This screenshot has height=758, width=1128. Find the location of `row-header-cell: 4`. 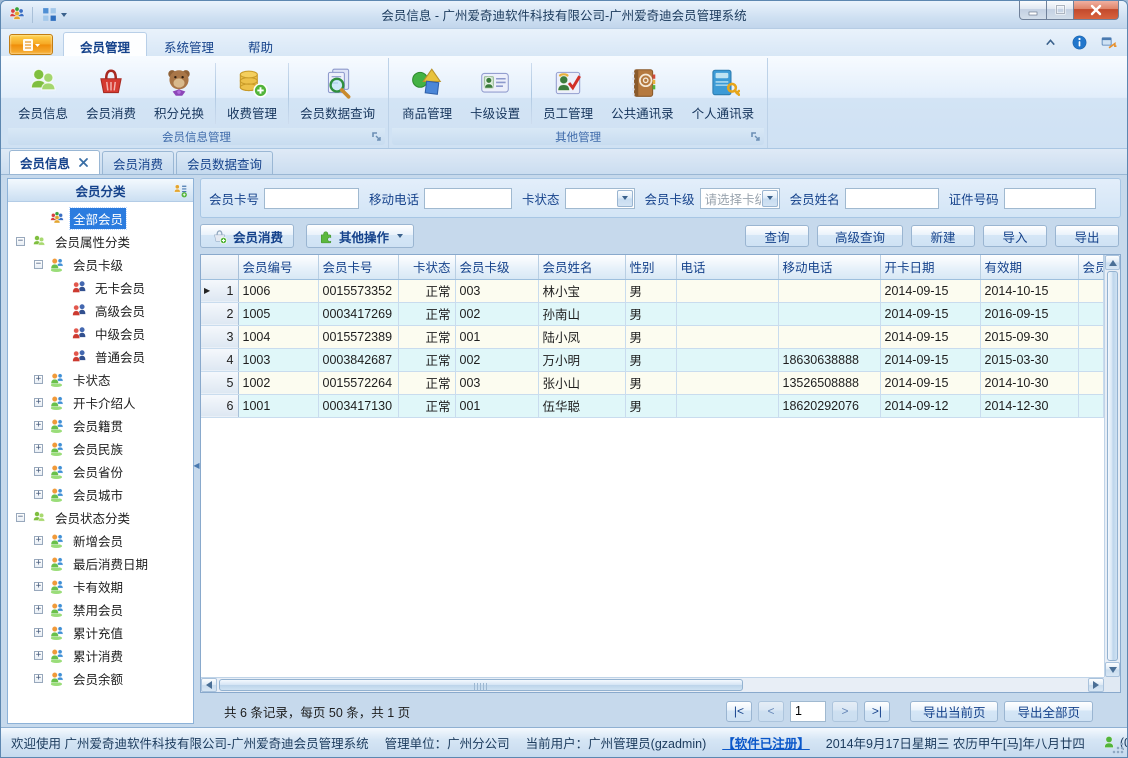

row-header-cell: 4 is located at coordinates (220, 360).